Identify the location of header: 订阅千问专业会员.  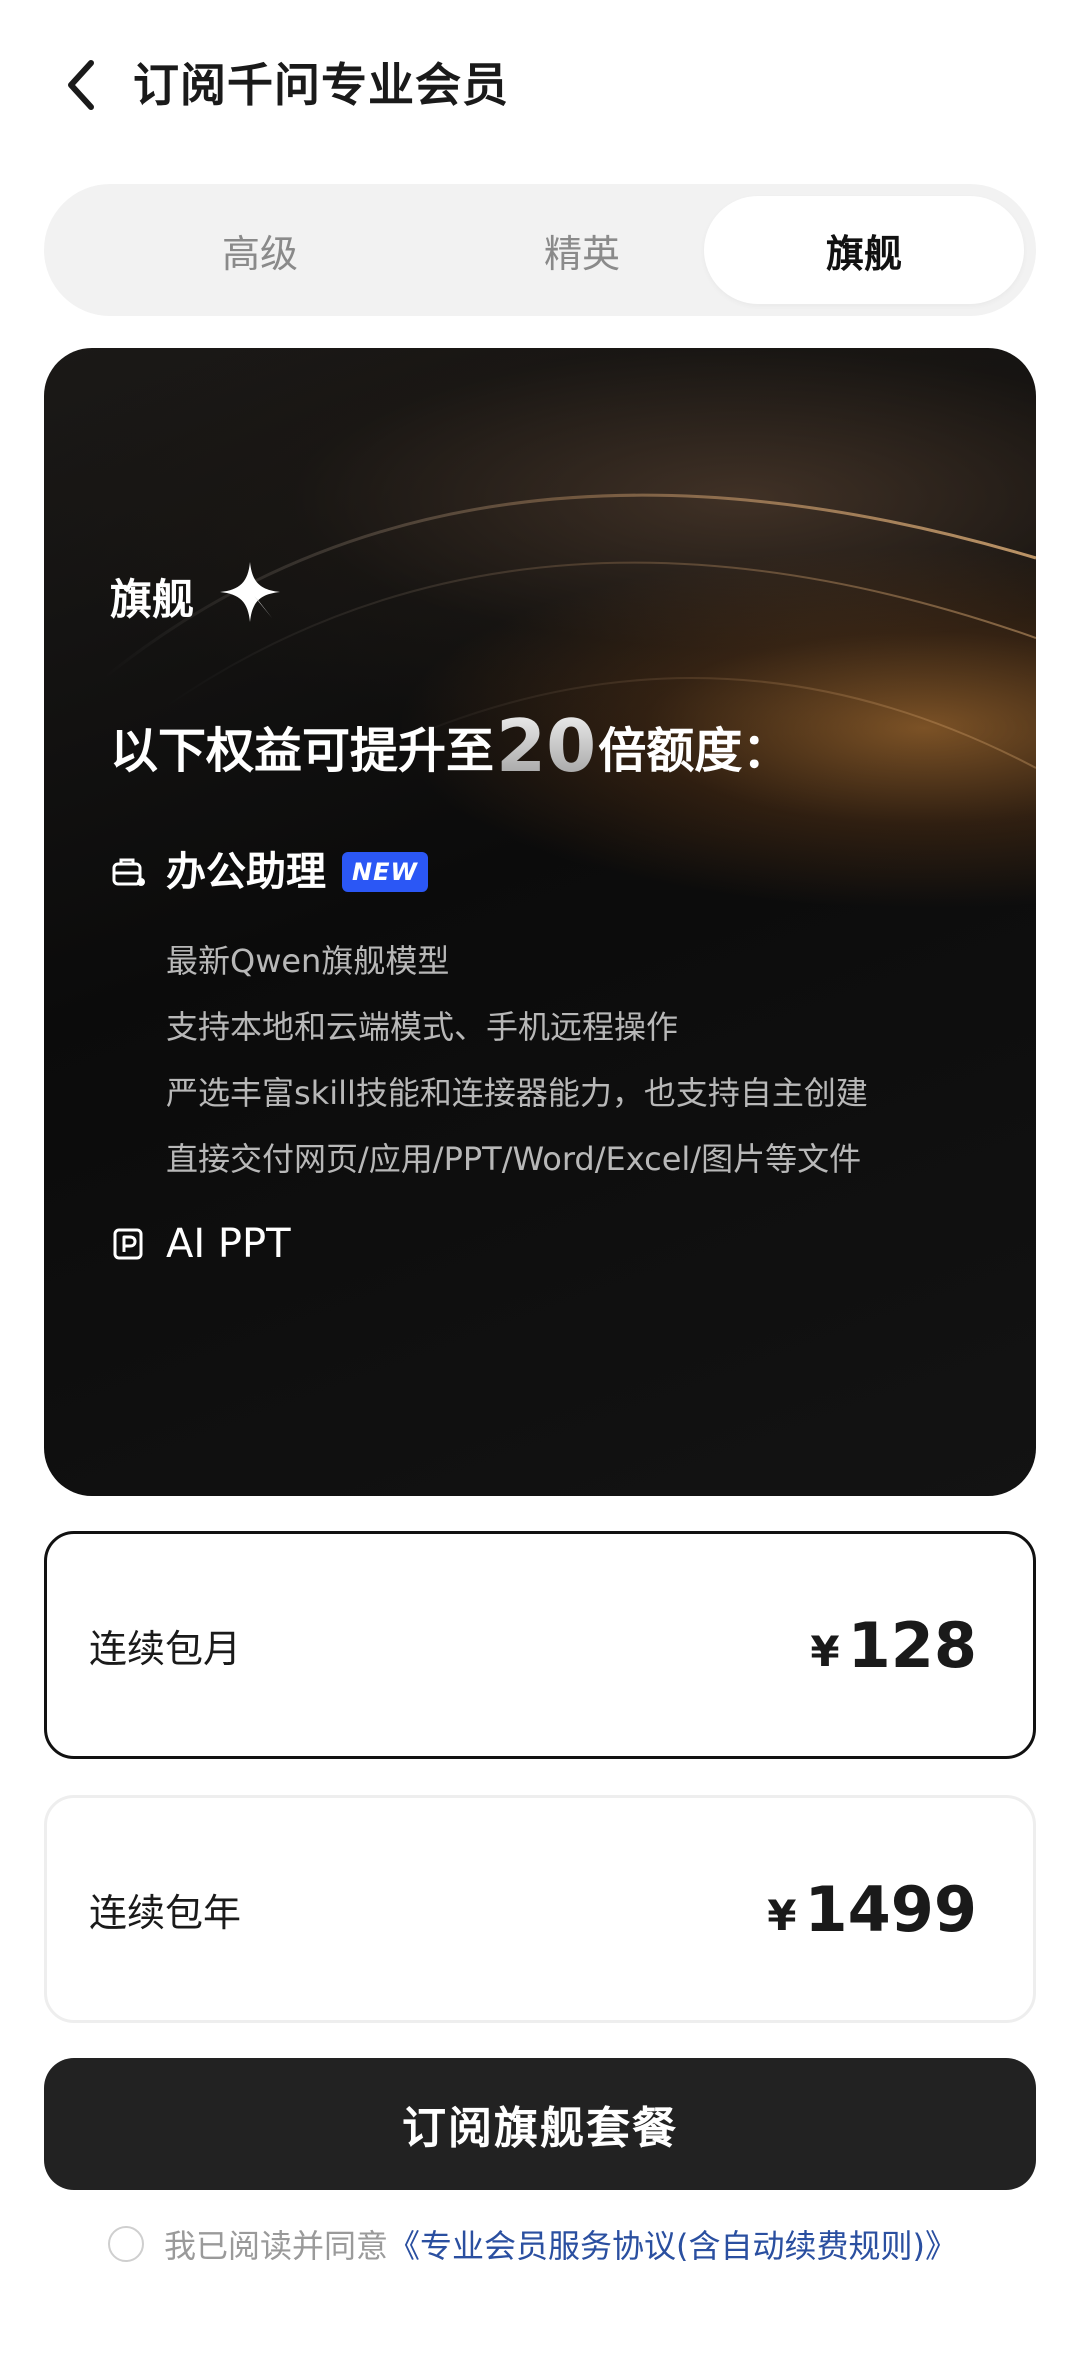
(540, 85).